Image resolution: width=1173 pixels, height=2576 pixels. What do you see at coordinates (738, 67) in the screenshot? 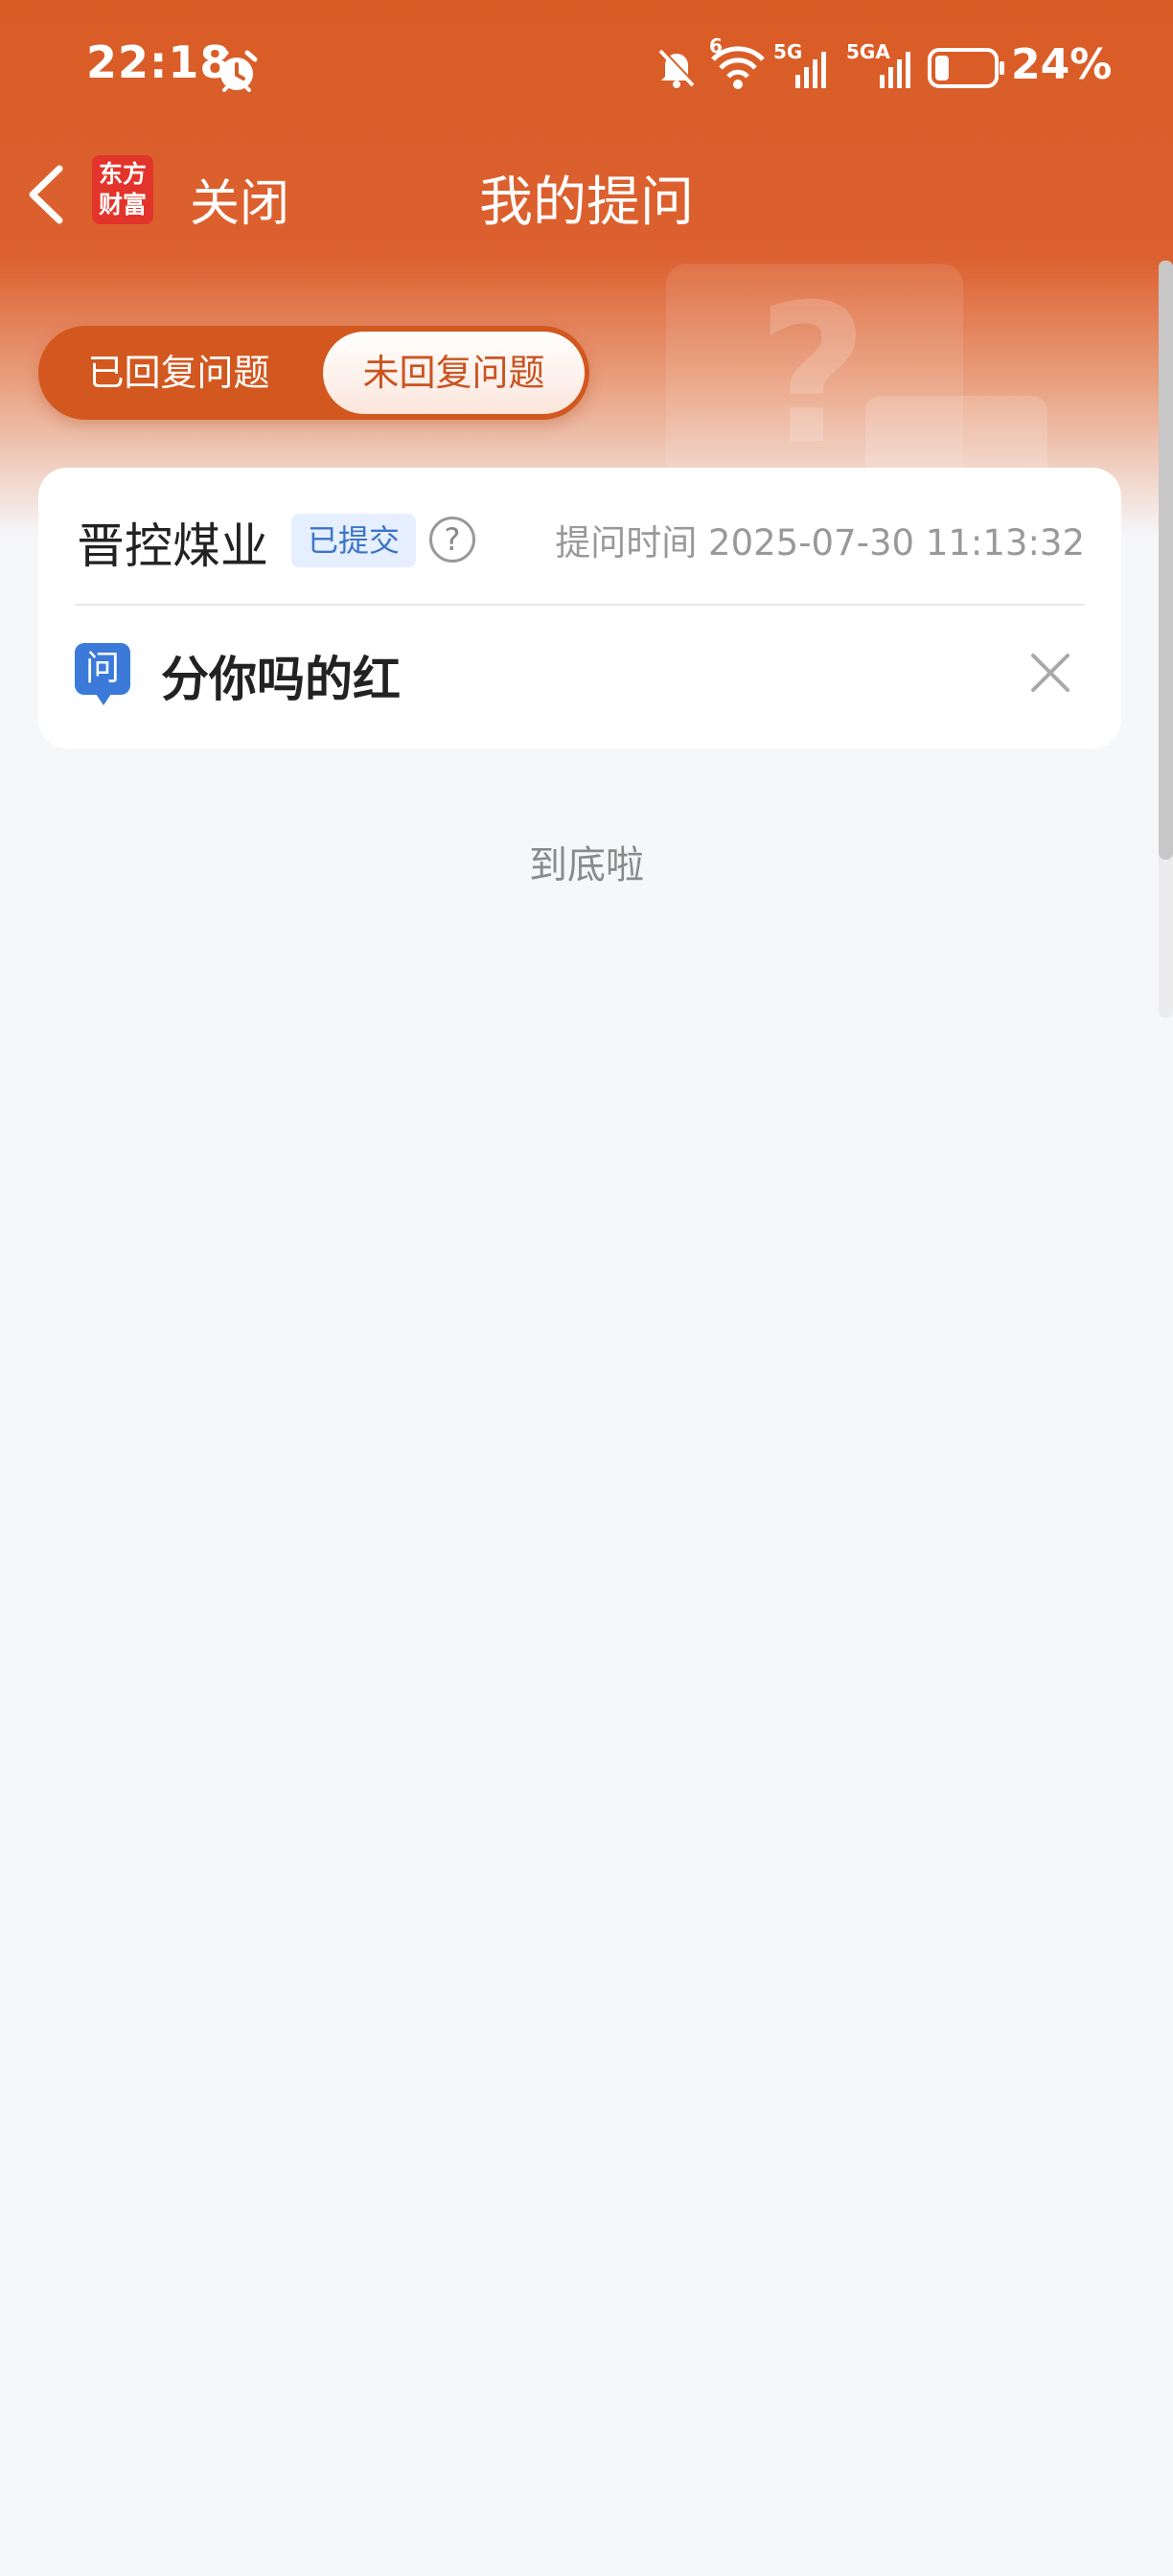
I see `wifi-icon` at bounding box center [738, 67].